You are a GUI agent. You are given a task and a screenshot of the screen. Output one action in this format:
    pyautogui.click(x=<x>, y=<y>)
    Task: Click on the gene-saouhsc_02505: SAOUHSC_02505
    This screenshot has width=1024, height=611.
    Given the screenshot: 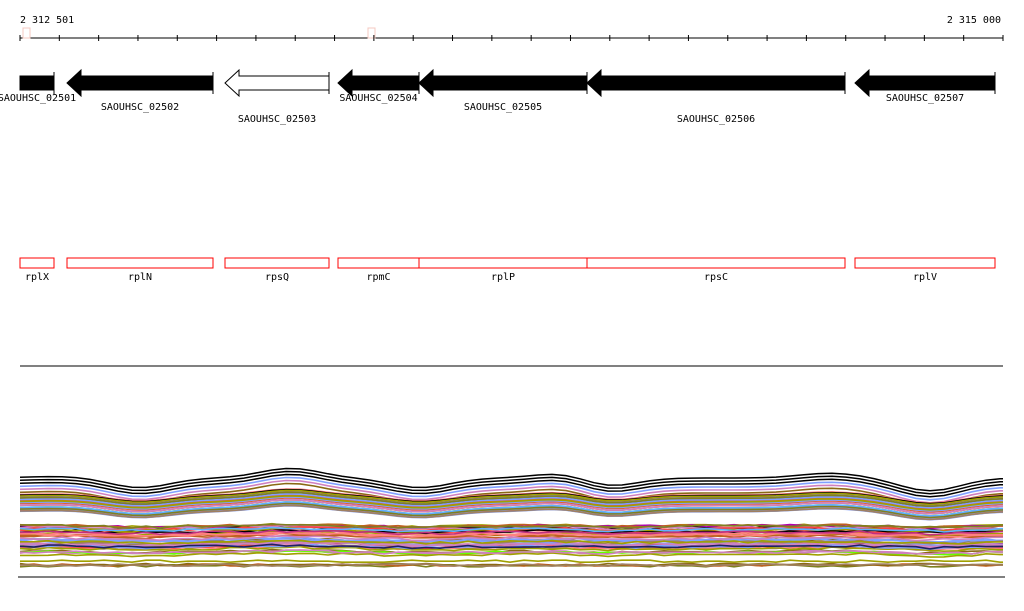 What is the action you would take?
    pyautogui.click(x=503, y=90)
    